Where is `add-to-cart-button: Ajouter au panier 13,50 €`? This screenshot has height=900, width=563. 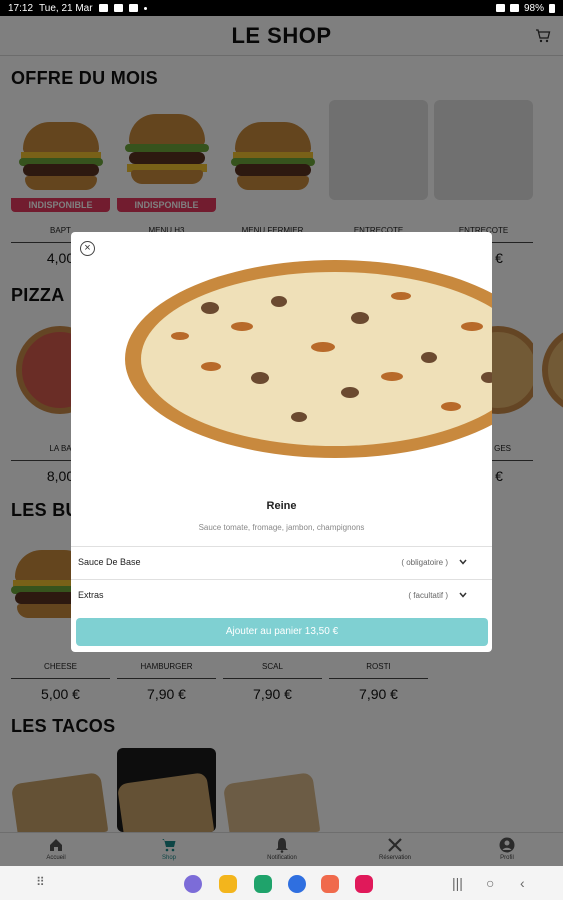
add-to-cart-button: Ajouter au panier 13,50 € is located at coordinates (282, 632).